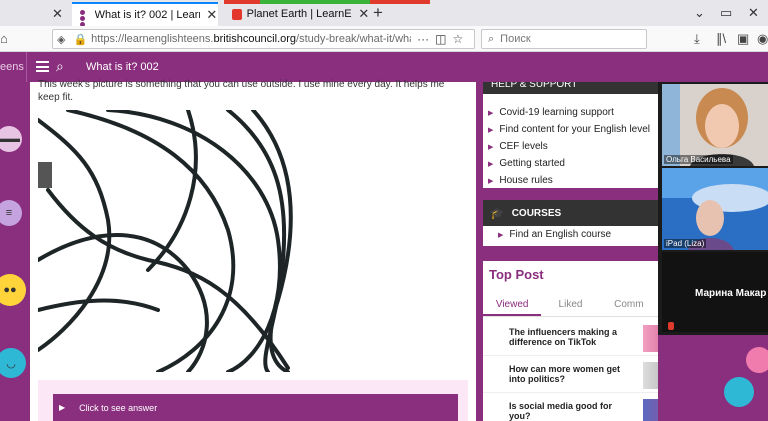  Describe the element at coordinates (13, 363) in the screenshot. I see `smiling-emoji-icon: ◡` at that location.